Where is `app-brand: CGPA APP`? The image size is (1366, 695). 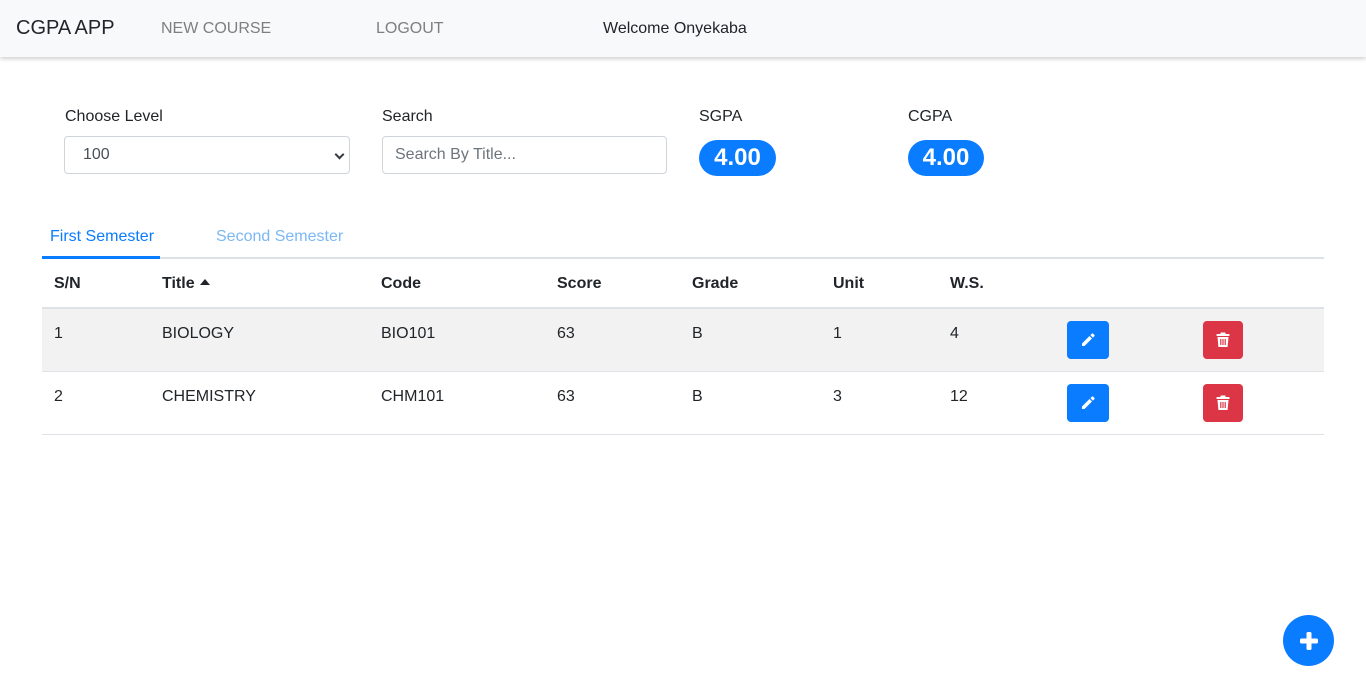
app-brand: CGPA APP is located at coordinates (65, 28).